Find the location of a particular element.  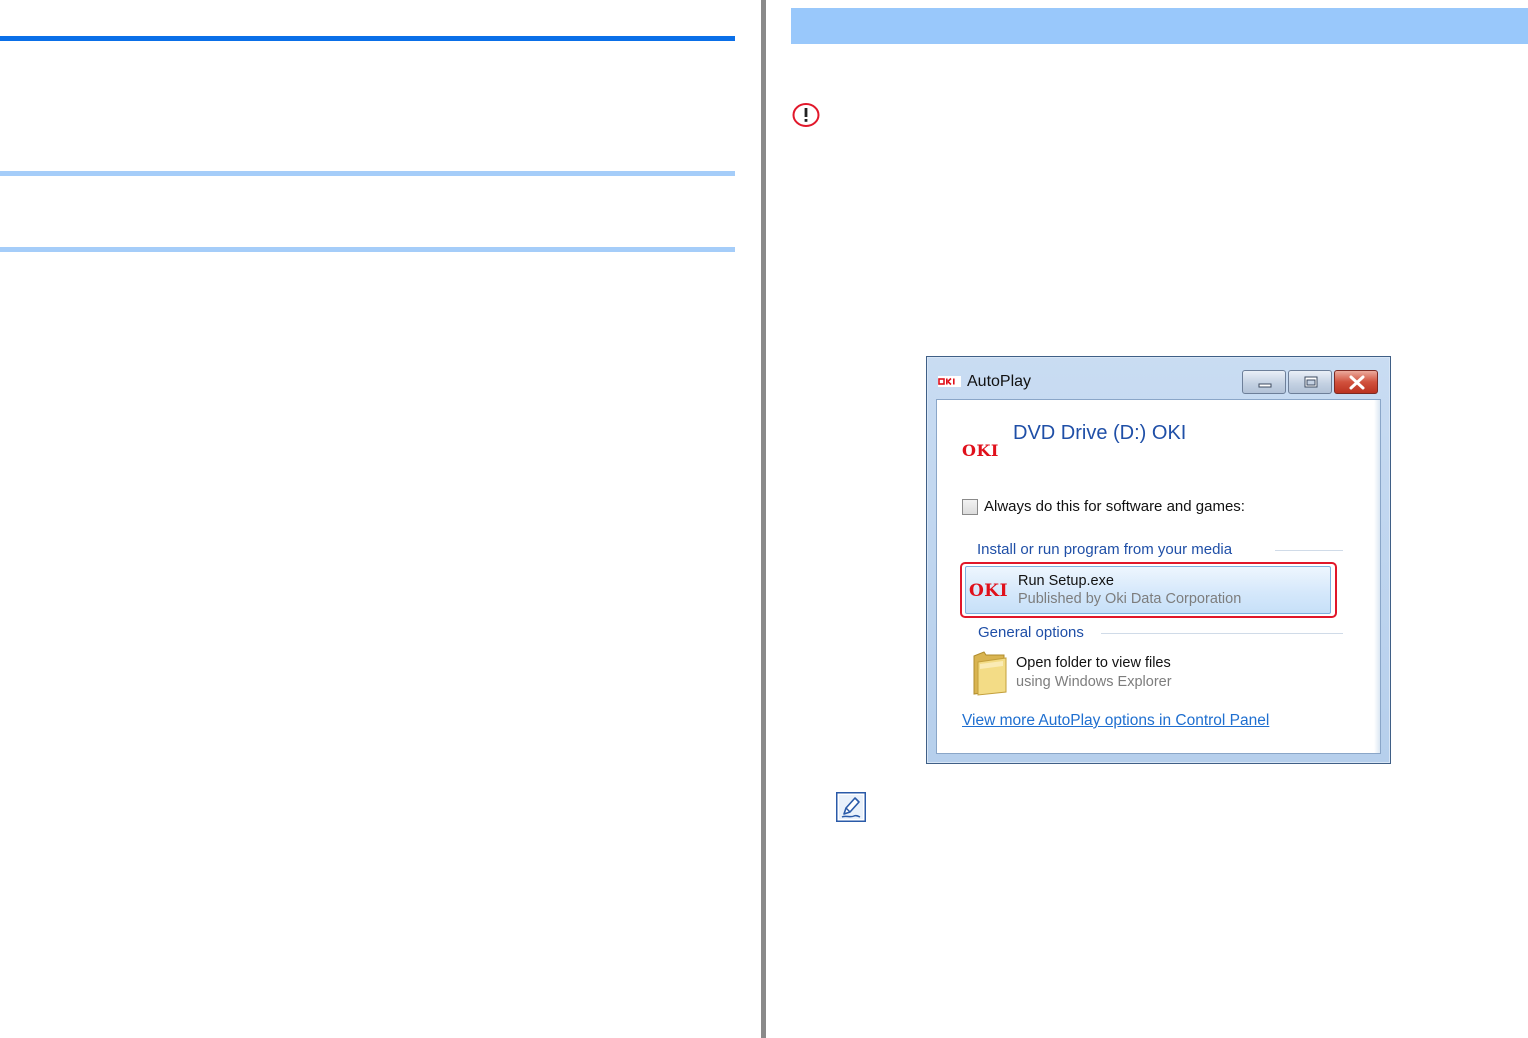

page-gutter-divider is located at coordinates (763, 519).